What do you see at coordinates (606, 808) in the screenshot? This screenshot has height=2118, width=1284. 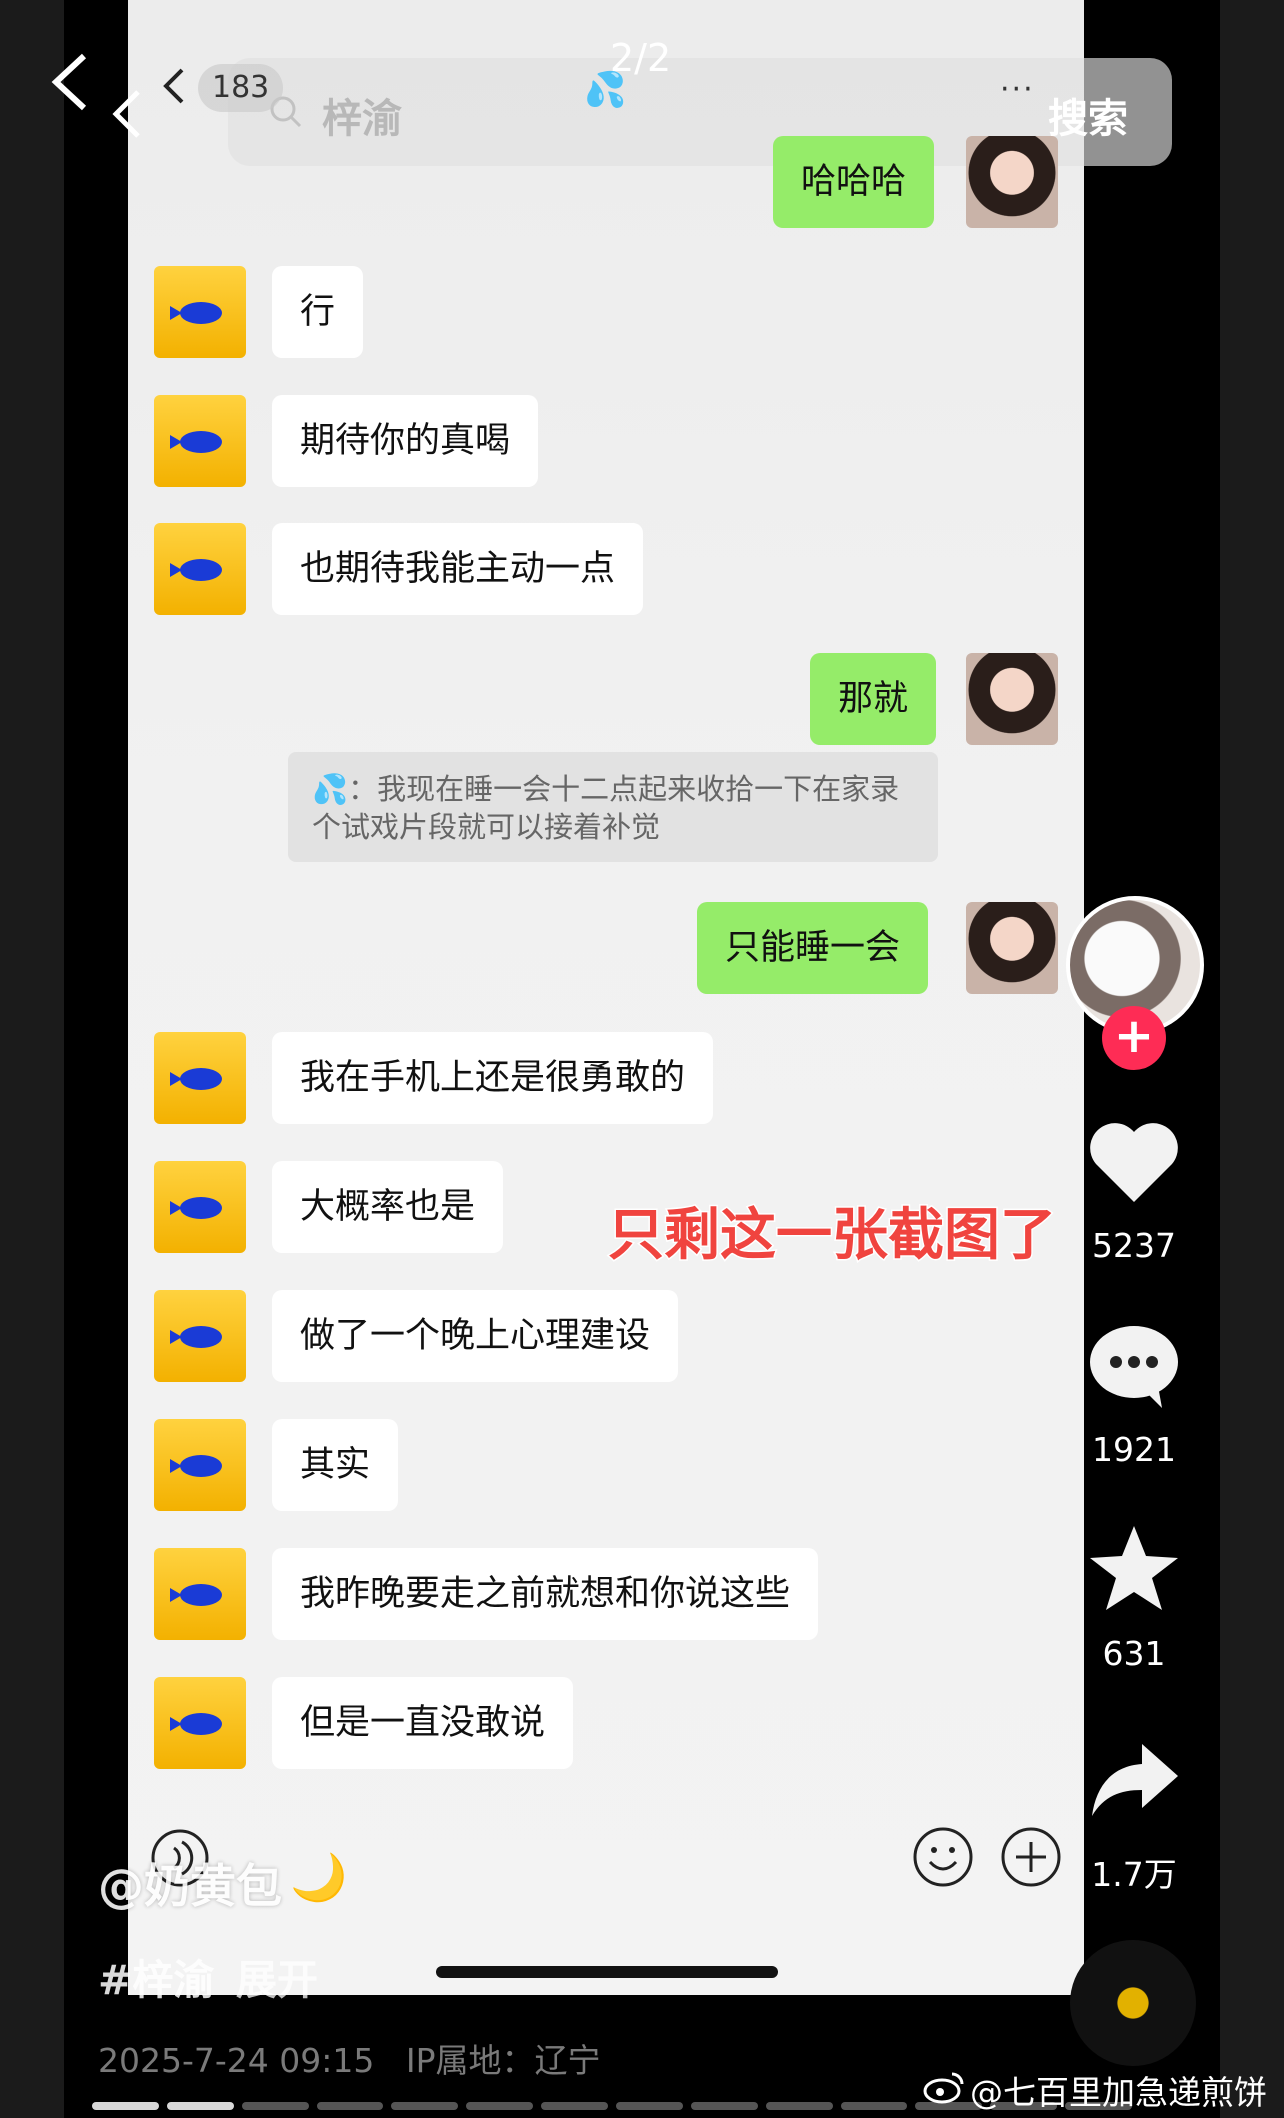 I see `quote-text: 我现在睡一会十二点起来收拾一下在家录个试戏片段就可以接着补觉` at bounding box center [606, 808].